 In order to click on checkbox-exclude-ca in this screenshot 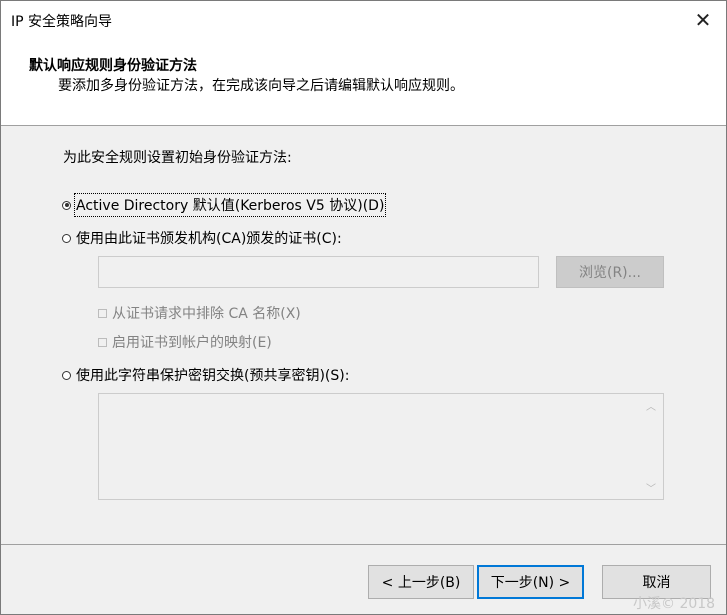, I will do `click(102, 313)`.